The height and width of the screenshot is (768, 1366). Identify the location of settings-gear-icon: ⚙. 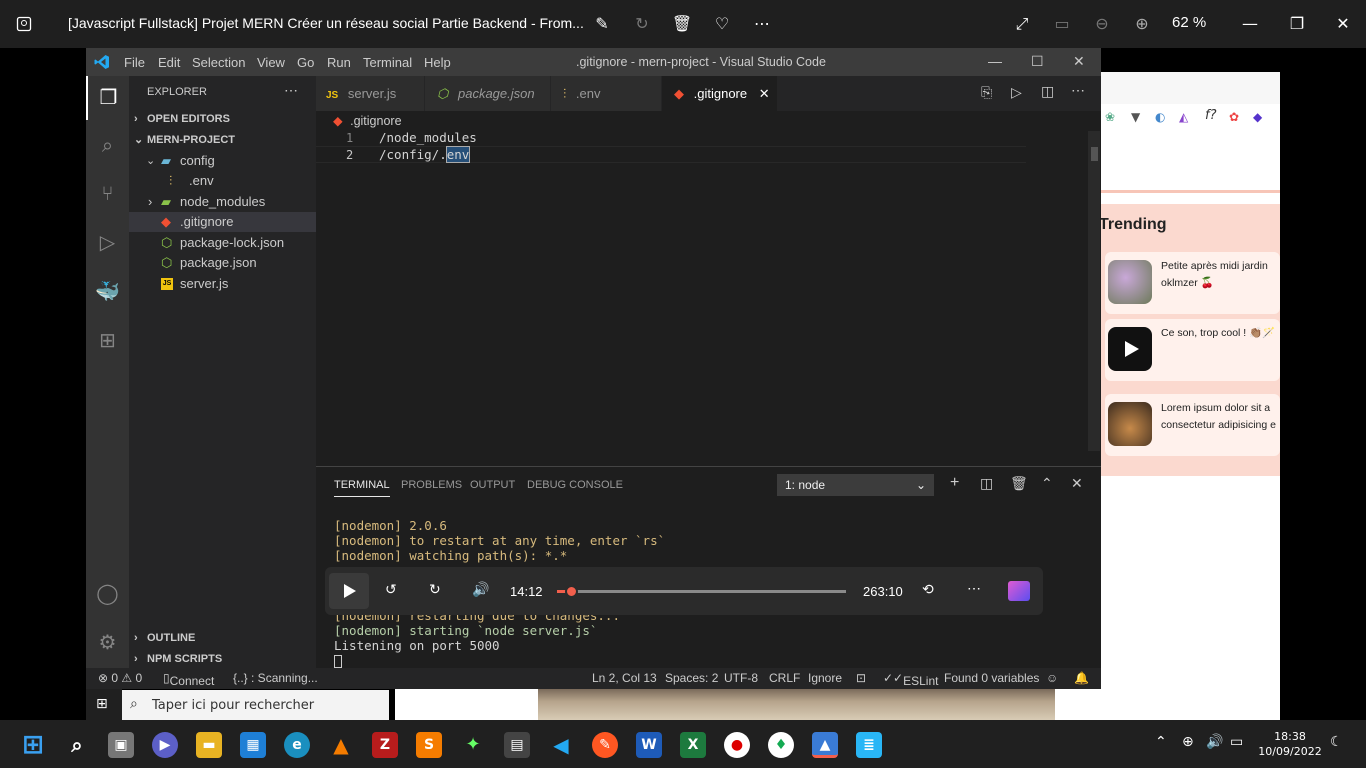
(107, 643).